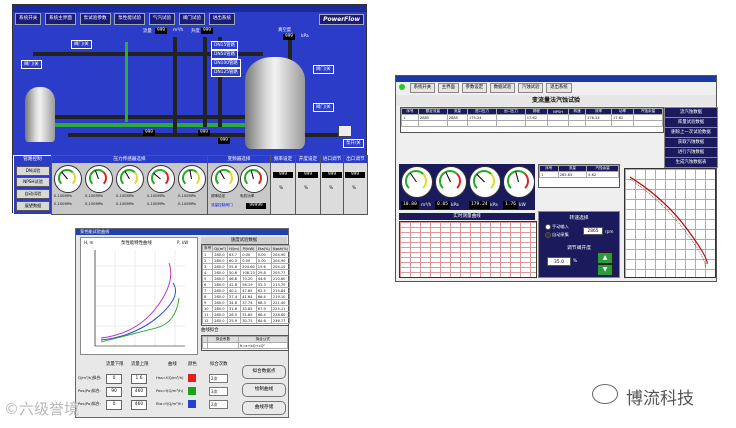  I want to click on grid-lines, so click(139, 298).